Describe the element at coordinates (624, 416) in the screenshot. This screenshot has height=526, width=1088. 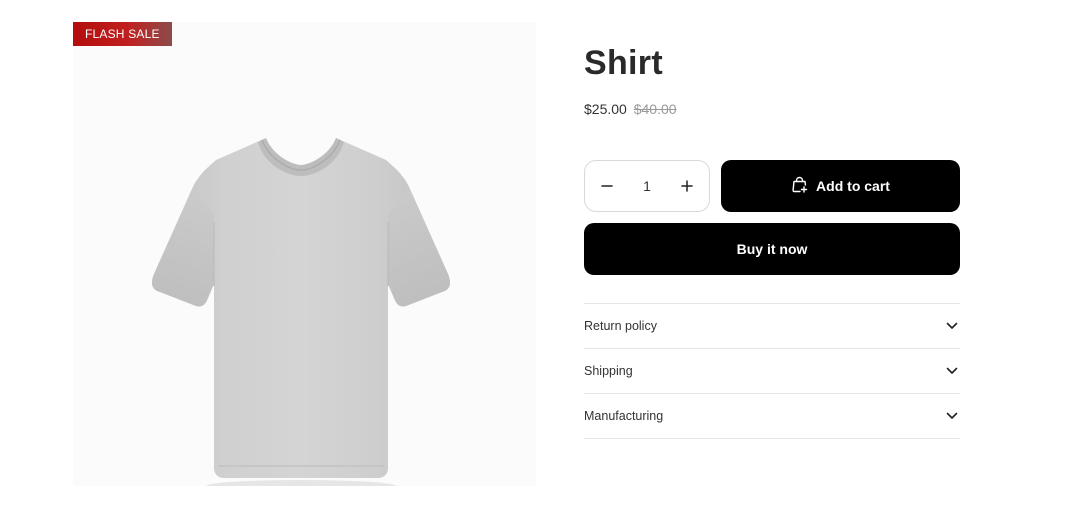
I see `accordion-label: Manufacturing` at that location.